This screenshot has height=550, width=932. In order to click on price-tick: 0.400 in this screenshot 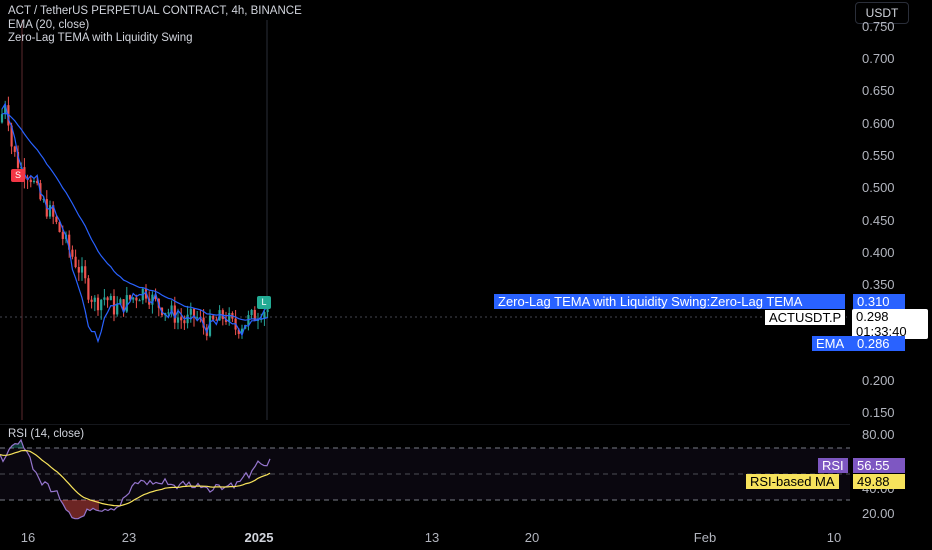, I will do `click(878, 252)`.